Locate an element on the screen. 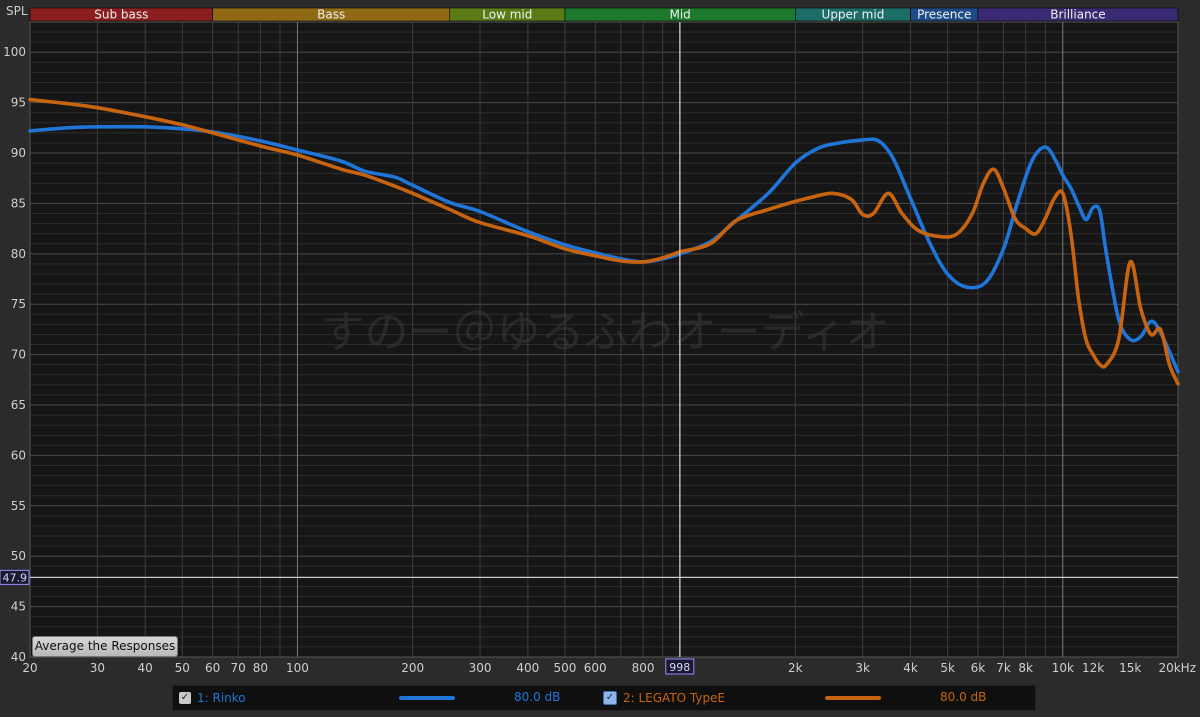 The height and width of the screenshot is (717, 1200). x-tick-label: 400 is located at coordinates (527, 668).